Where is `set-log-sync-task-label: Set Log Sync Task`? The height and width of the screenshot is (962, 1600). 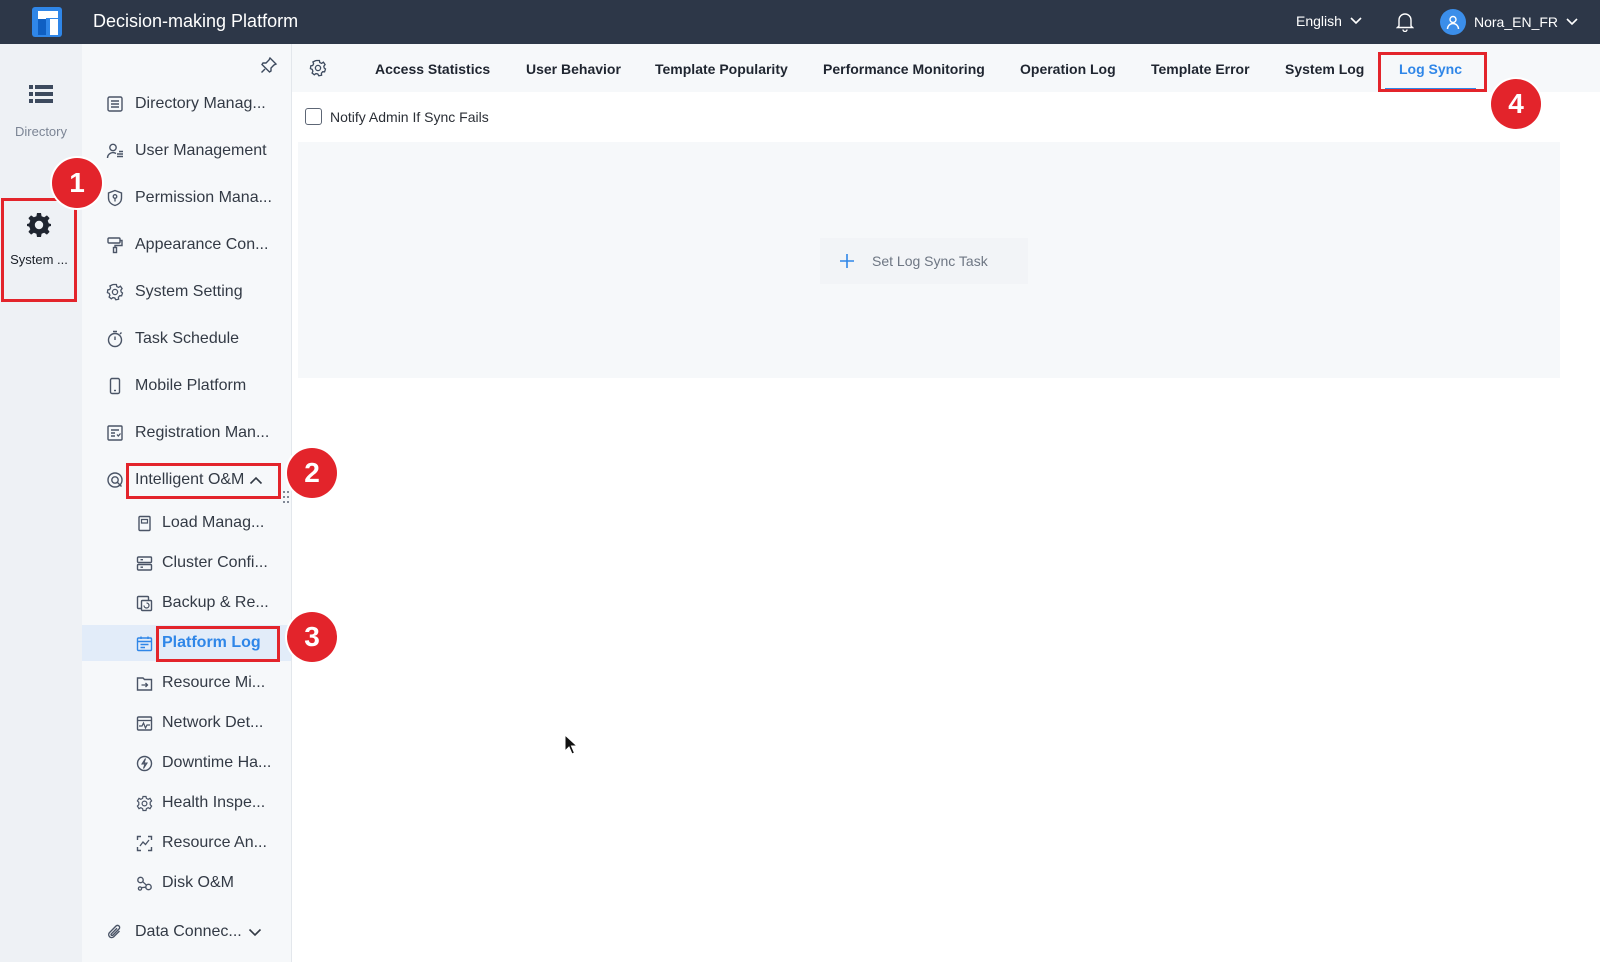
set-log-sync-task-label: Set Log Sync Task is located at coordinates (930, 261).